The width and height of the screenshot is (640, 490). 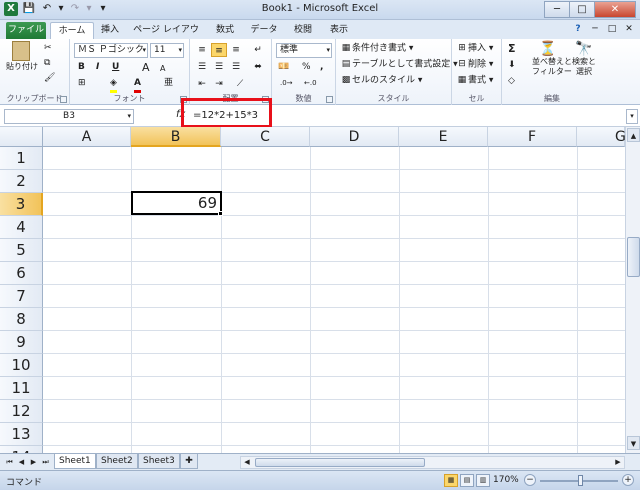 What do you see at coordinates (117, 461) in the screenshot?
I see `sheet-tab-sheet2: Sheet2` at bounding box center [117, 461].